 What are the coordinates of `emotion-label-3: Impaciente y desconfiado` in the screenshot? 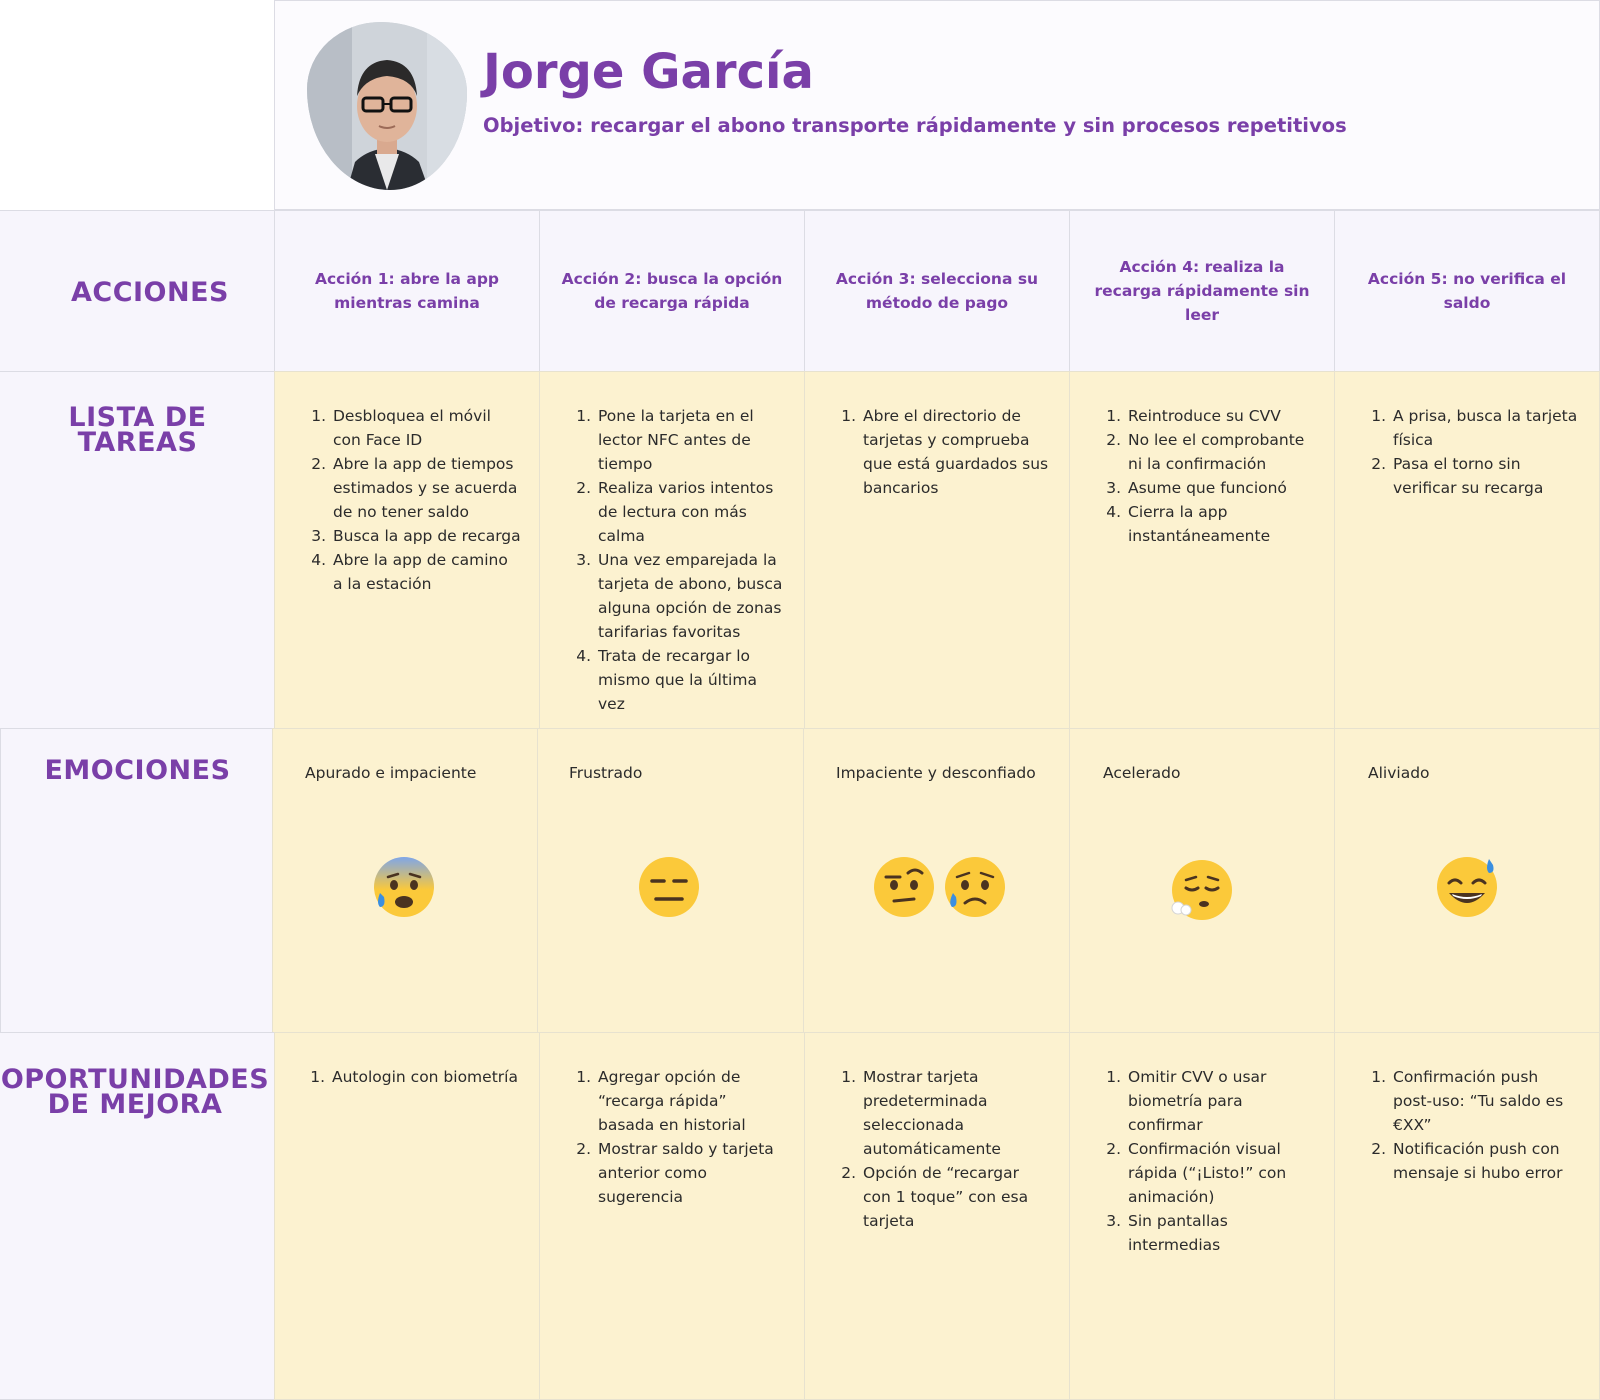 It's located at (936, 773).